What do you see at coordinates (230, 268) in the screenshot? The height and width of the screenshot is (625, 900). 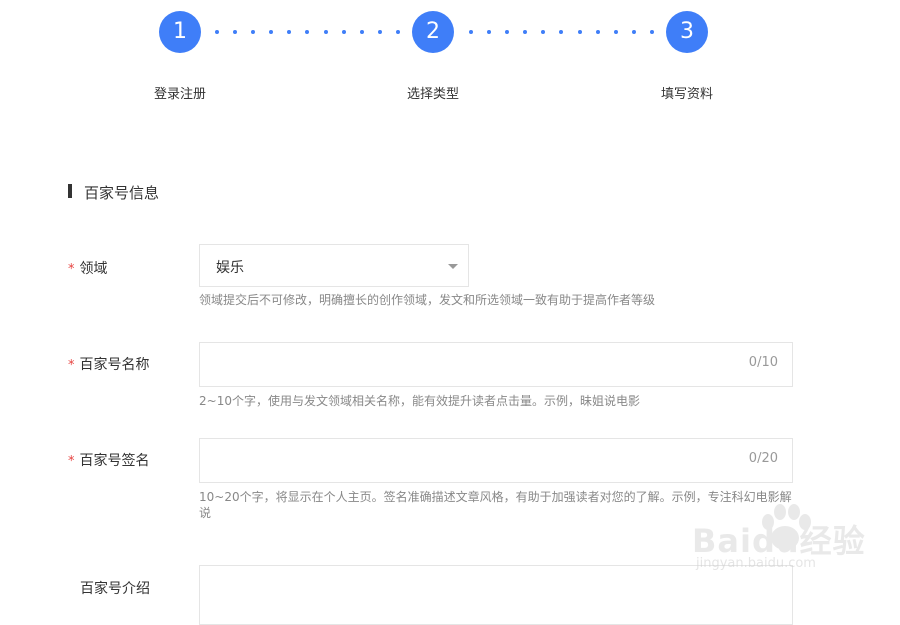 I see `domain-select-value: 娱乐` at bounding box center [230, 268].